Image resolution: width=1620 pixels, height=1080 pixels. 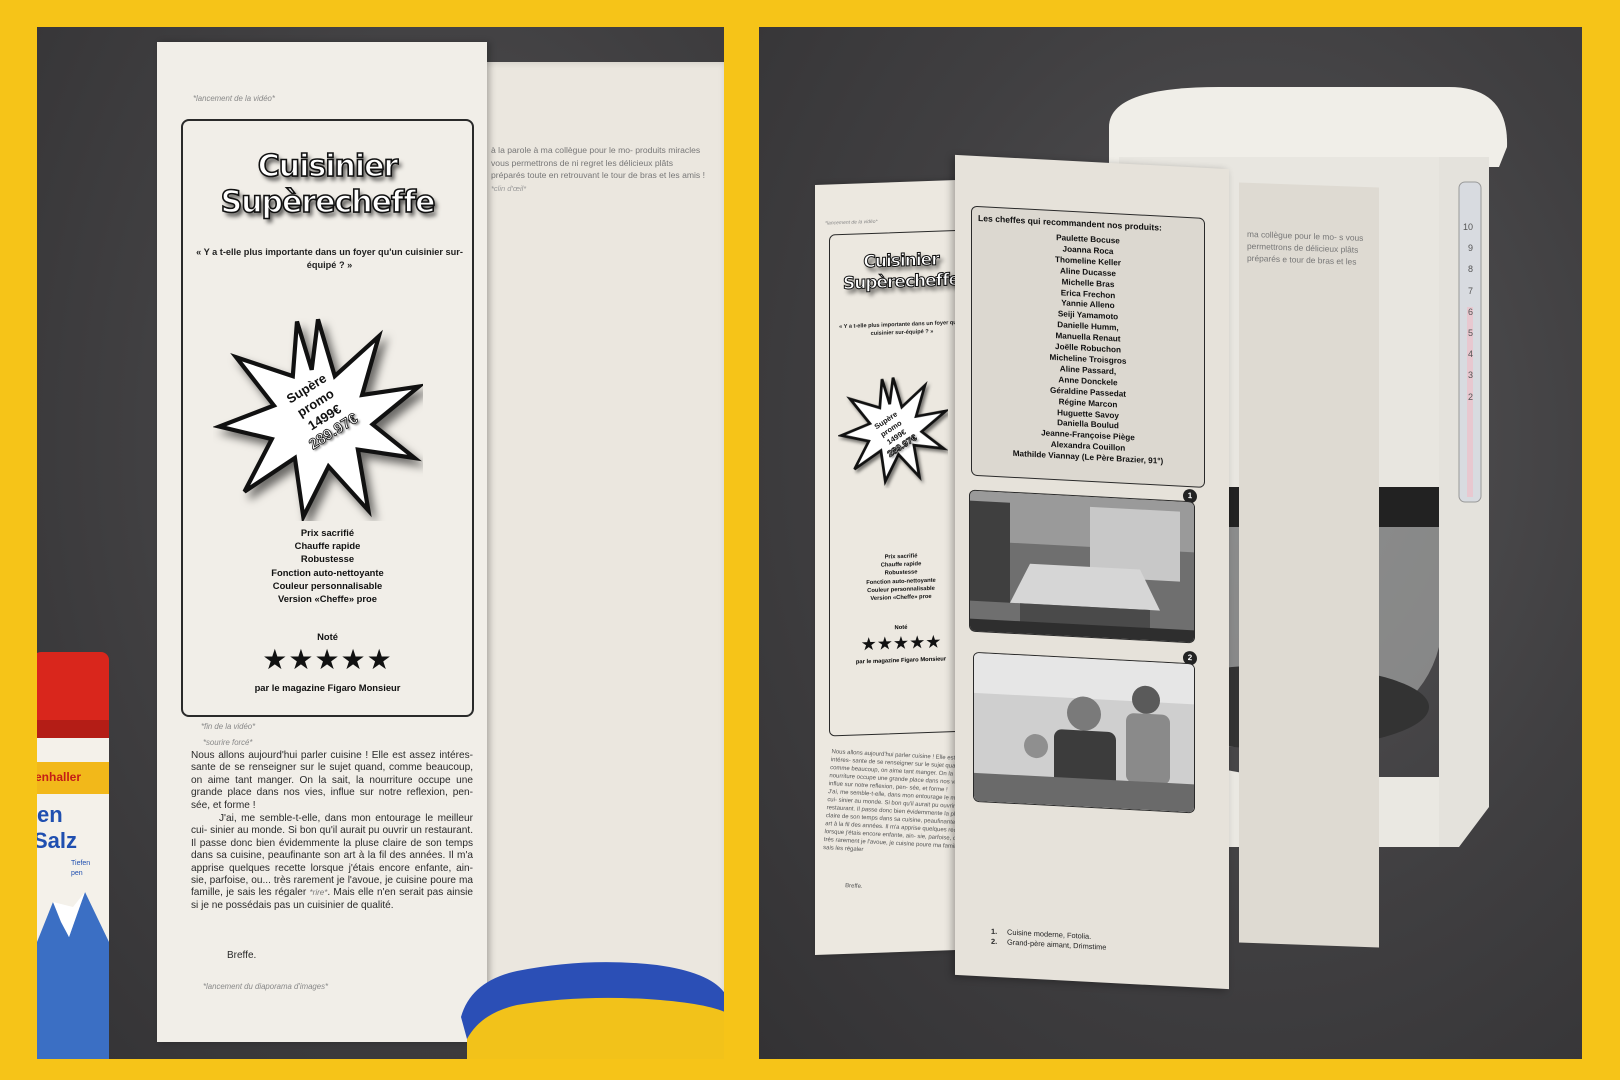 I want to click on video-end-cue: *fin de la vidéo*, so click(x=228, y=726).